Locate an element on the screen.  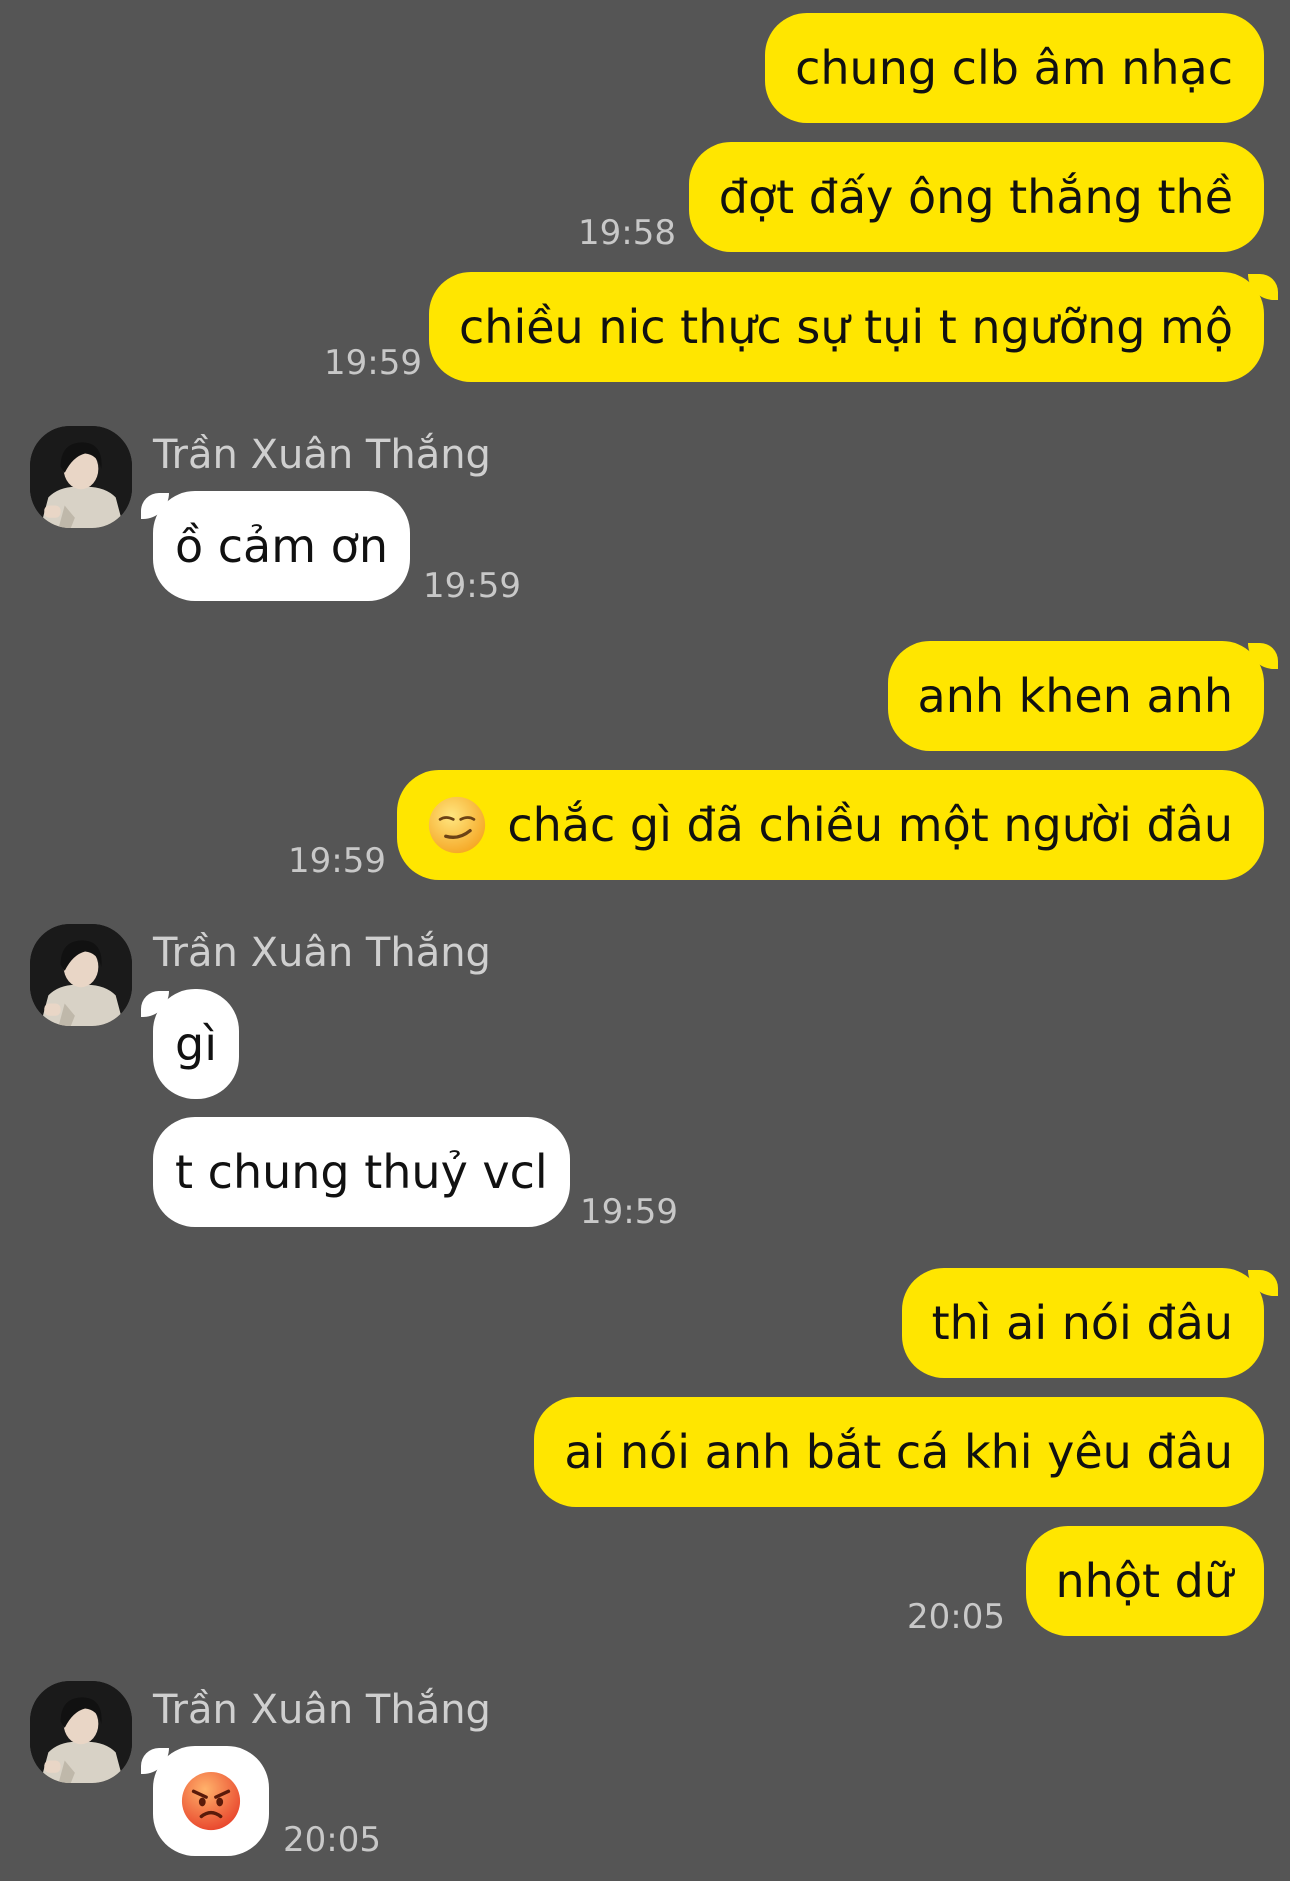
message-text: t chung thuỷ vcl is located at coordinates (361, 1172).